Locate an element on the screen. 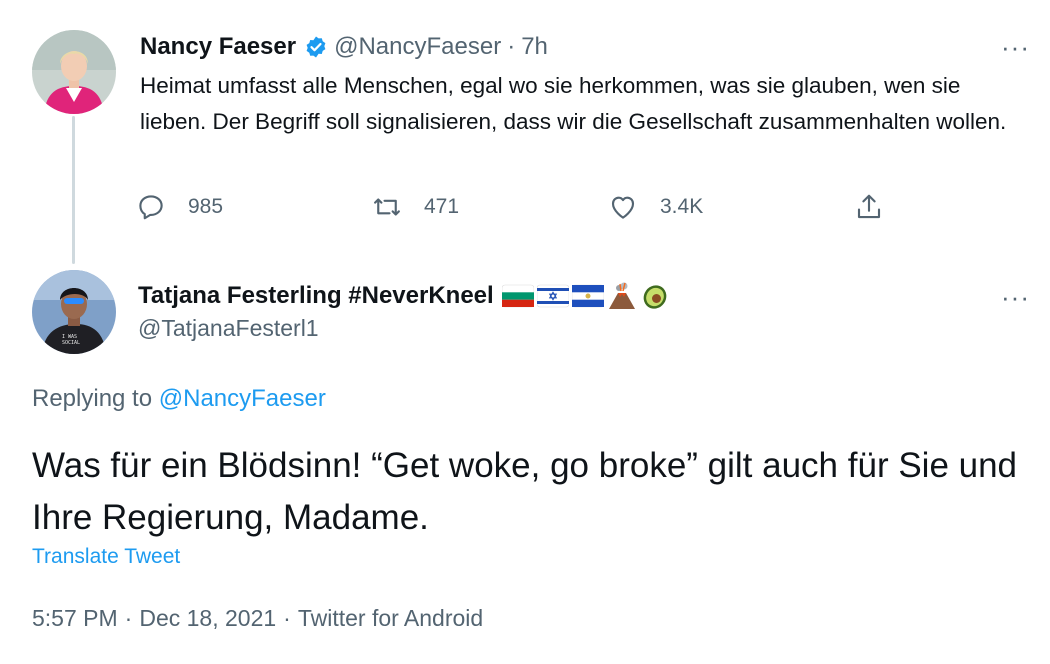 This screenshot has height=664, width=1050. share-button is located at coordinates (880, 207).